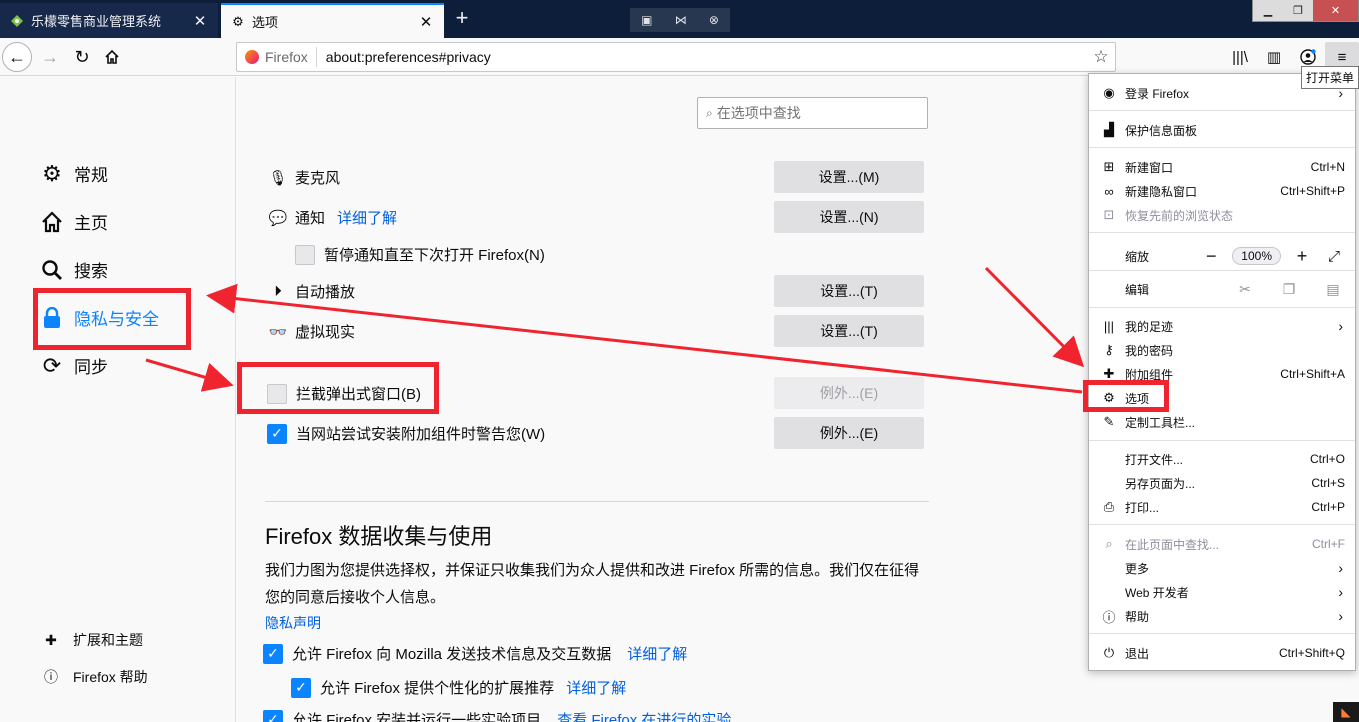  Describe the element at coordinates (310, 218) in the screenshot. I see `permission-label: 通知` at that location.